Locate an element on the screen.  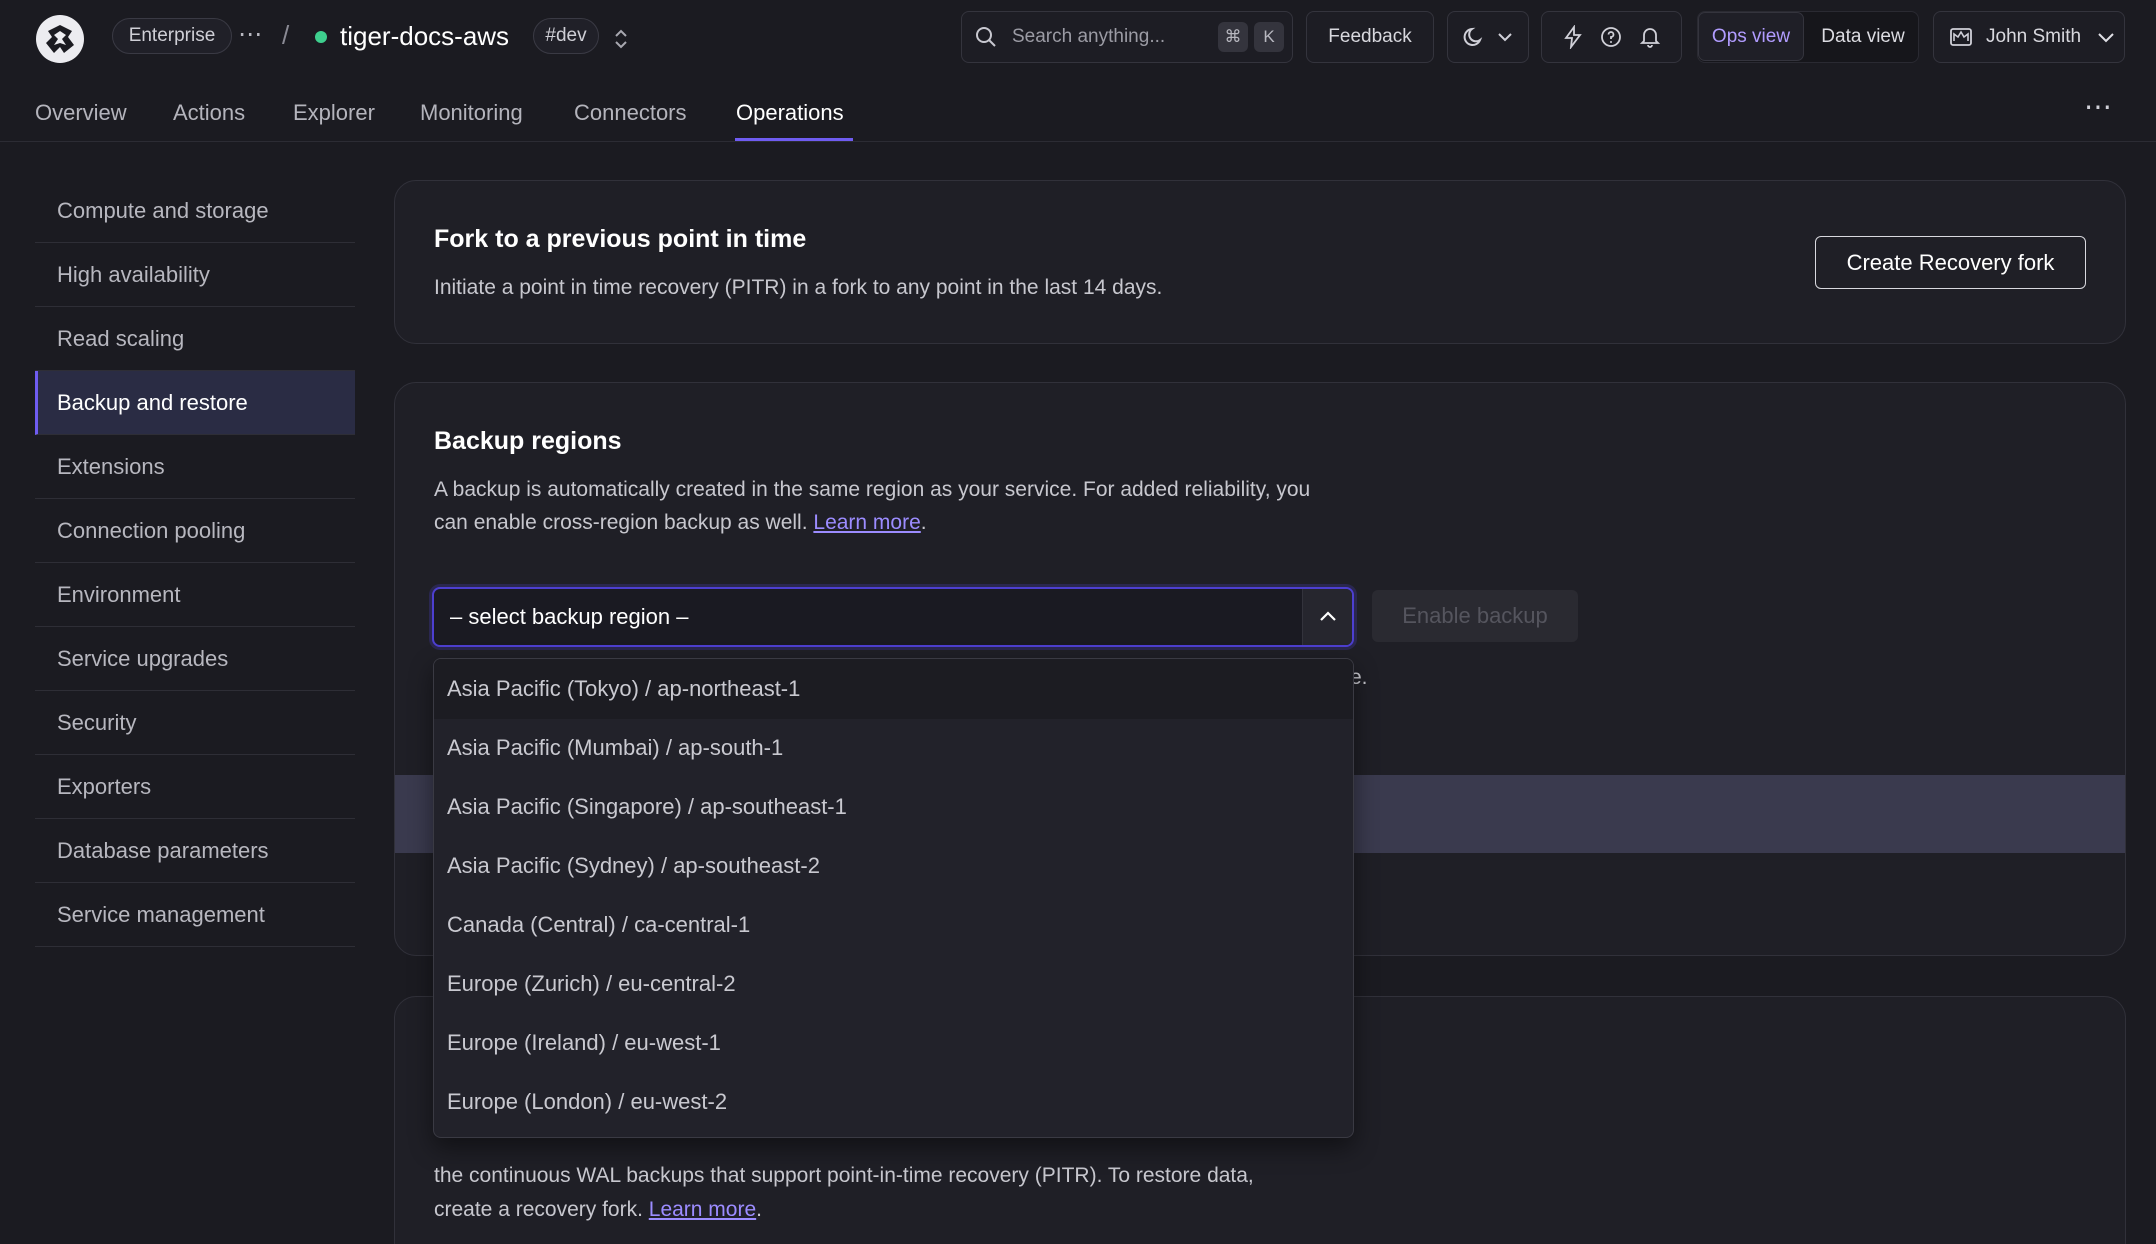
sidebar-item-service-management: Service management is located at coordinates (195, 915).